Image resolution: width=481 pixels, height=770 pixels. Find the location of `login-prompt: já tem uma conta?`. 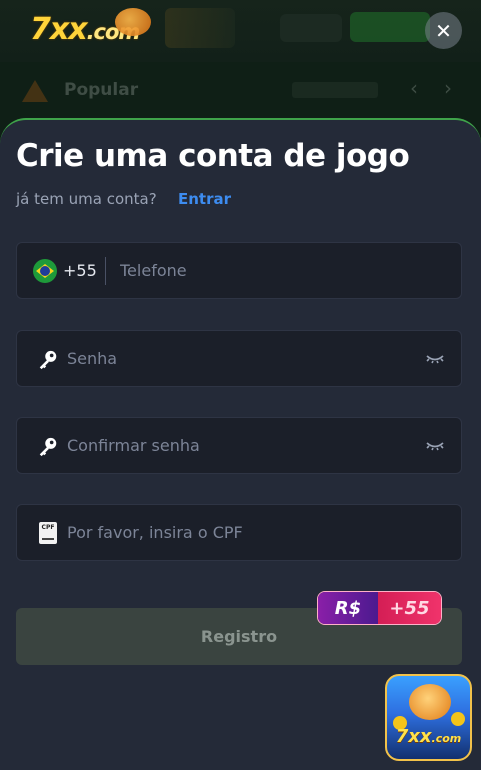

login-prompt: já tem uma conta? is located at coordinates (86, 199).